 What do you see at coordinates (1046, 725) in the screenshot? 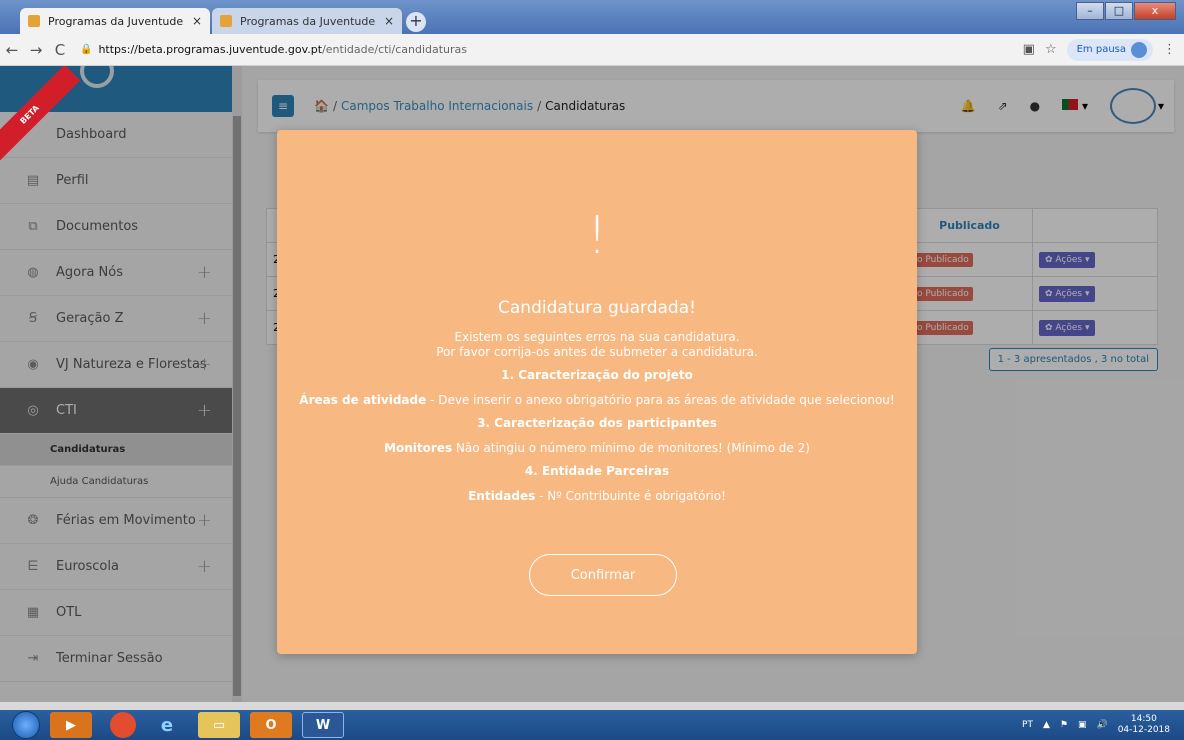
I see `tray-expand-icon: ▲` at bounding box center [1046, 725].